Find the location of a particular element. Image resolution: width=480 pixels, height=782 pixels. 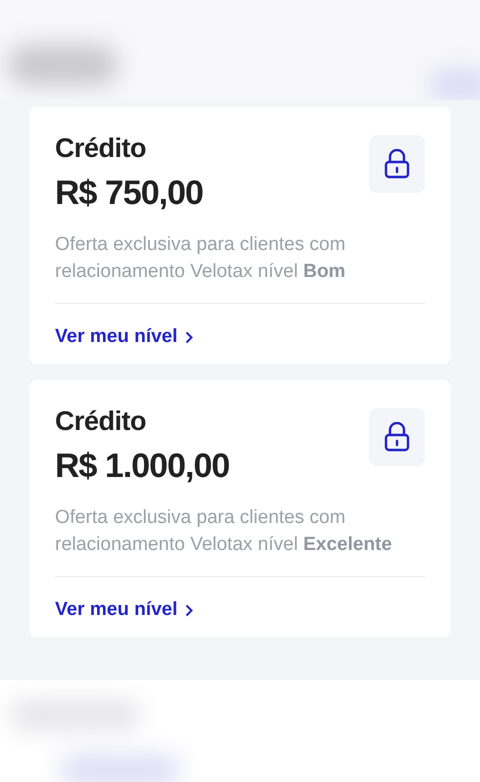

credit-amount: R$ 750,00 is located at coordinates (129, 193).